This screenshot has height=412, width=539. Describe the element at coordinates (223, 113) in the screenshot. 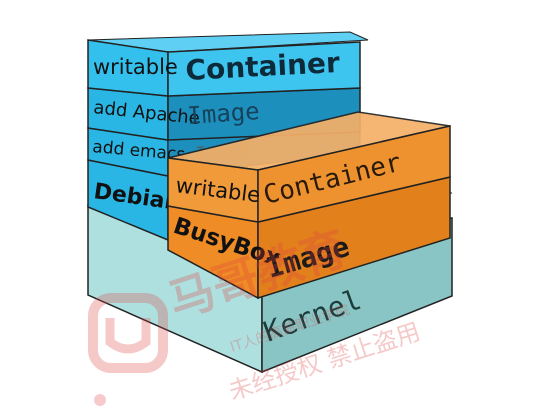

I see `left-apache-title: Image` at that location.